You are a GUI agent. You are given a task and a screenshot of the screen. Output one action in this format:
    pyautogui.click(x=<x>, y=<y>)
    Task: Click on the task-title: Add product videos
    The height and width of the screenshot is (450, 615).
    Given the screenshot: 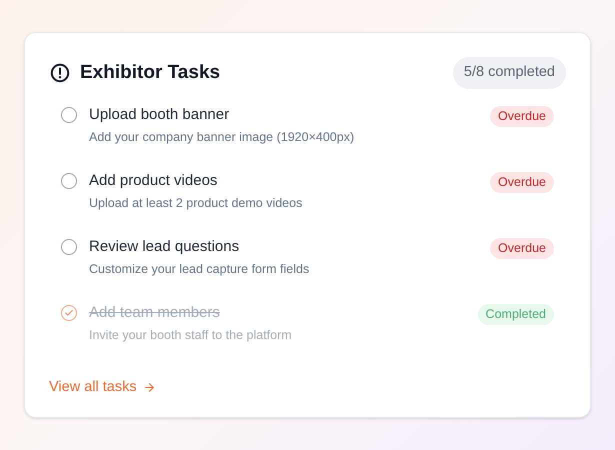 What is the action you would take?
    pyautogui.click(x=153, y=180)
    